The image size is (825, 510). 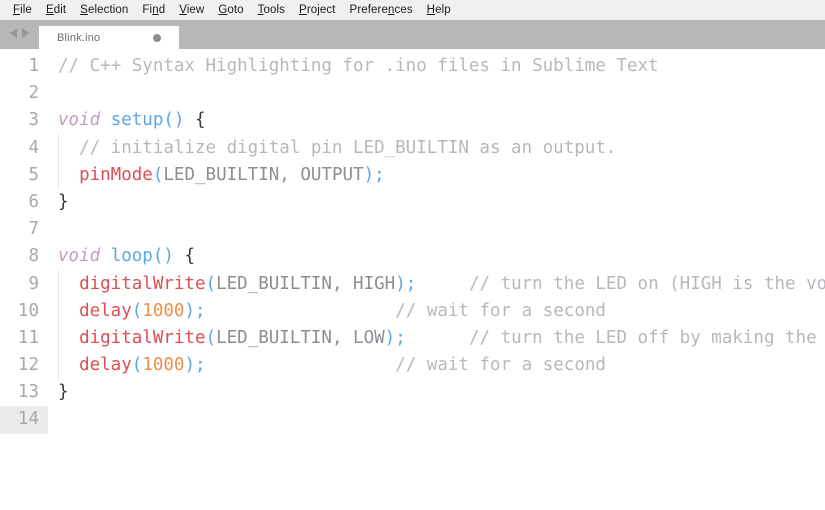 What do you see at coordinates (439, 10) in the screenshot?
I see `menu-item-help: Help` at bounding box center [439, 10].